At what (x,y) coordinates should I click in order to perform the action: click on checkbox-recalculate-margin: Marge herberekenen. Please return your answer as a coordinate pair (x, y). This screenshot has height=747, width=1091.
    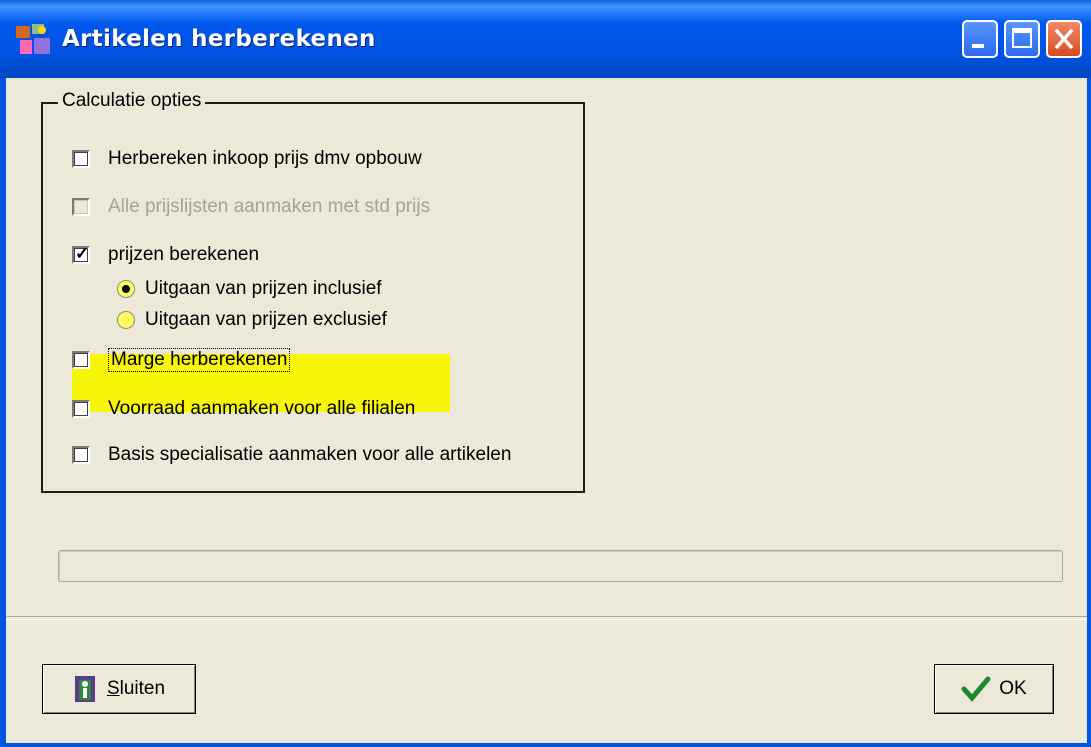
    Looking at the image, I should click on (181, 360).